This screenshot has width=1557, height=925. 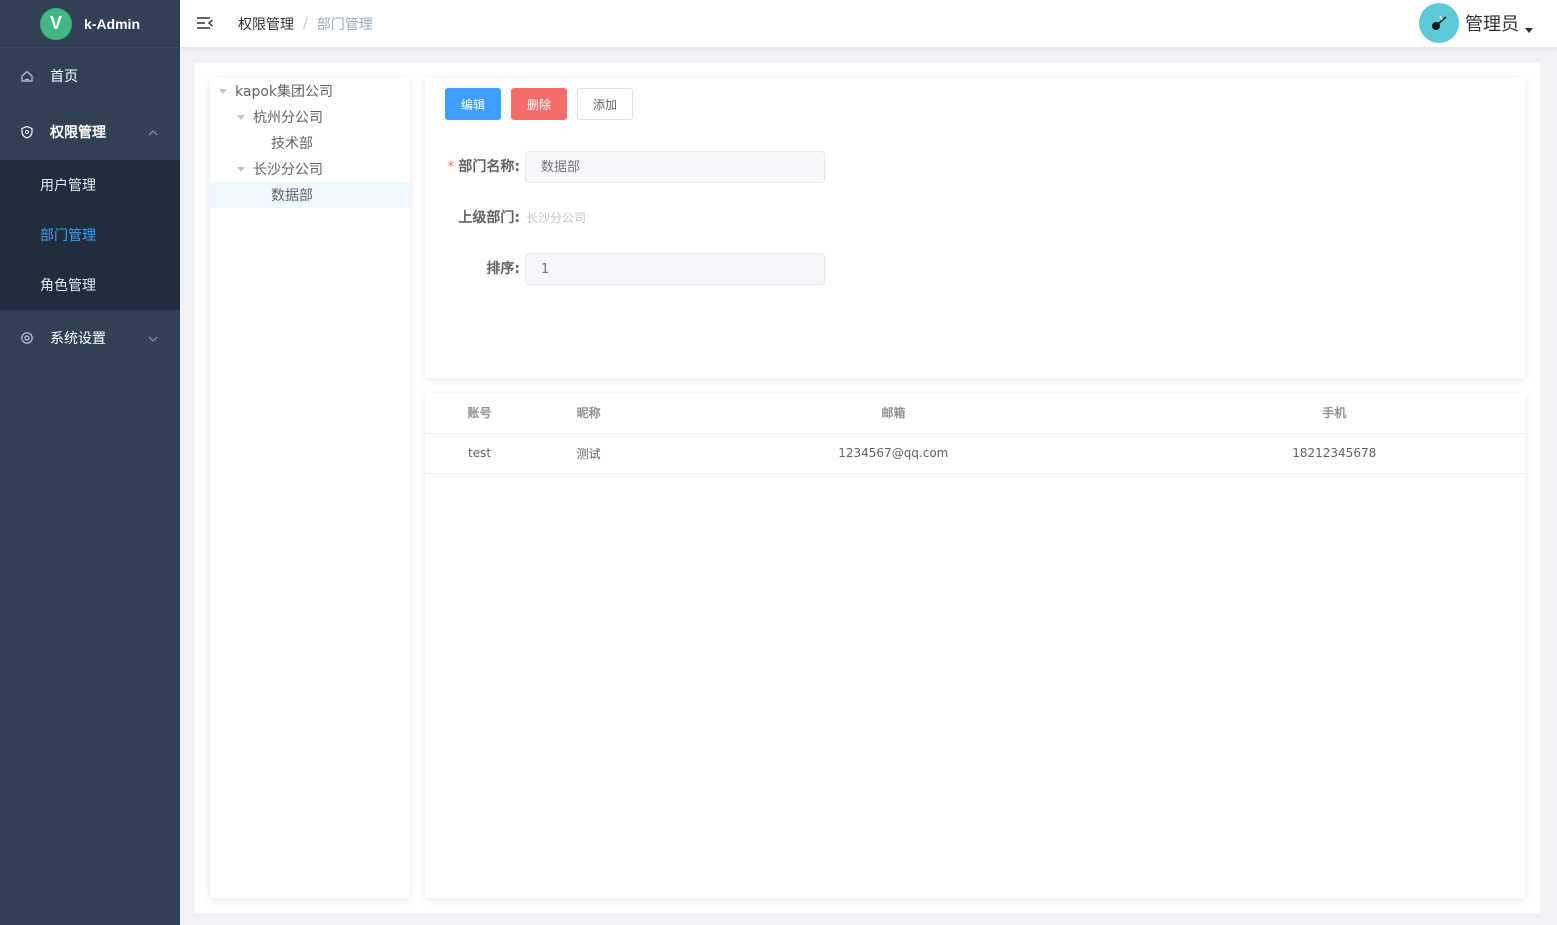 What do you see at coordinates (489, 218) in the screenshot?
I see `parent-label: 上级部门:` at bounding box center [489, 218].